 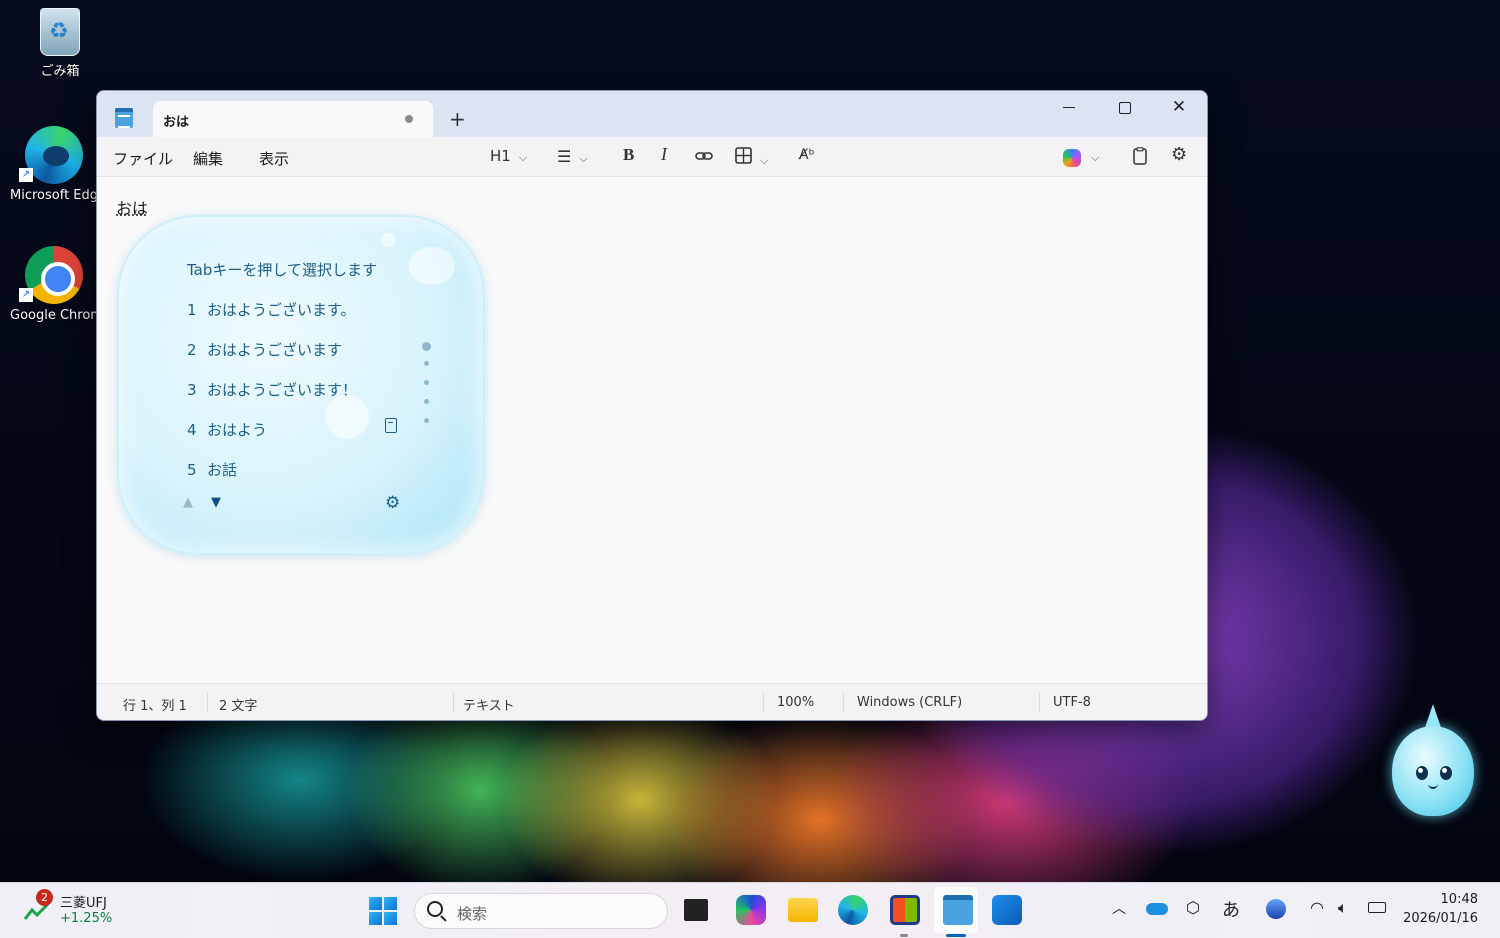 What do you see at coordinates (704, 158) in the screenshot?
I see `link-button` at bounding box center [704, 158].